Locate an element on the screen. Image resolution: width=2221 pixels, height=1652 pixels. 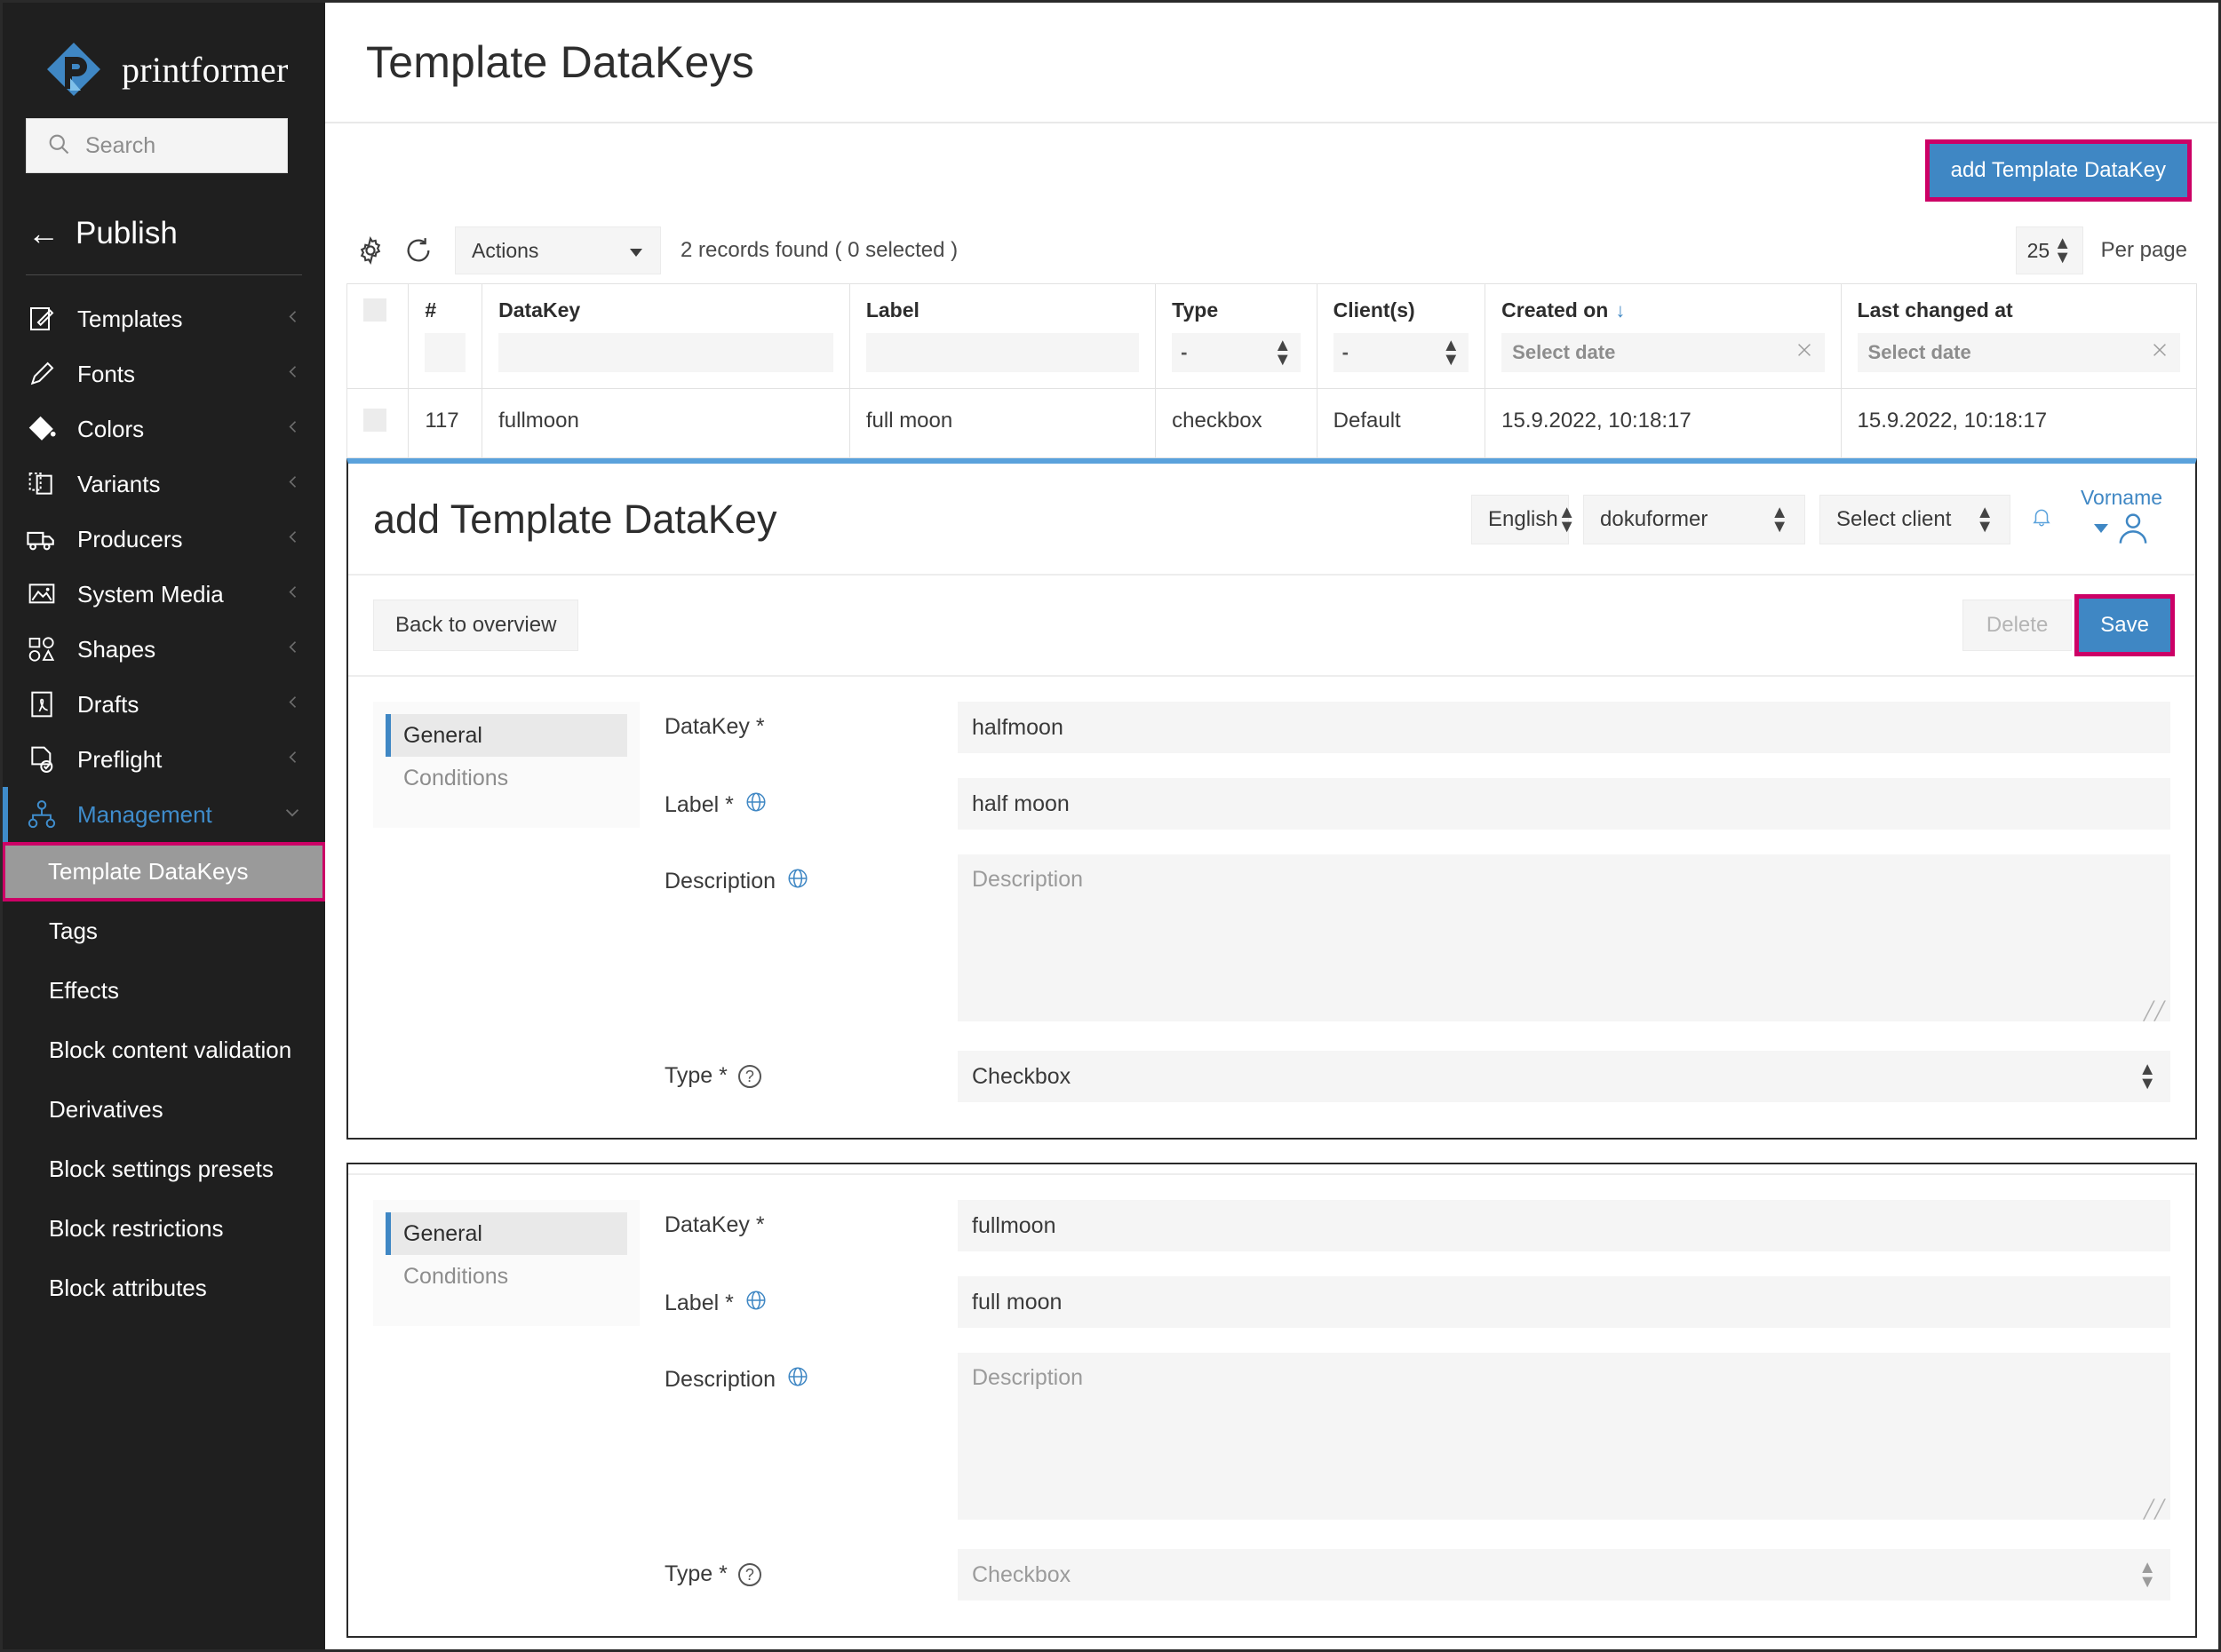
sidebar-item-tags: Tags is located at coordinates (164, 931).